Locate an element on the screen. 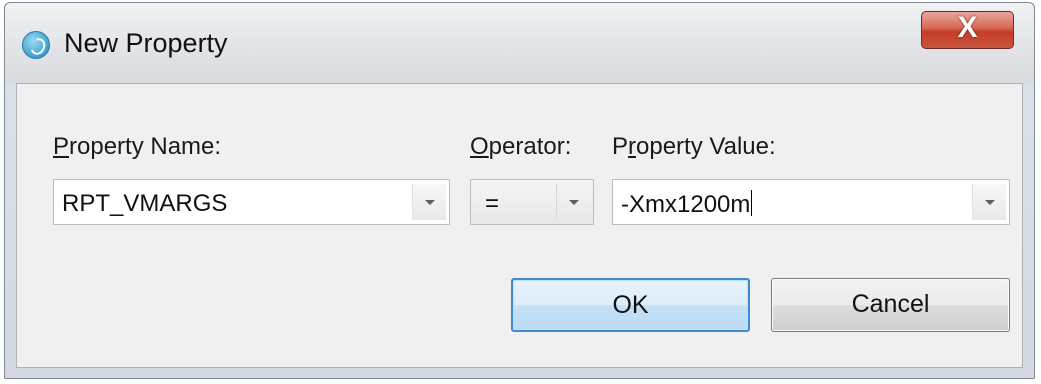  property-name-value: RPT_VMARGS is located at coordinates (145, 203).